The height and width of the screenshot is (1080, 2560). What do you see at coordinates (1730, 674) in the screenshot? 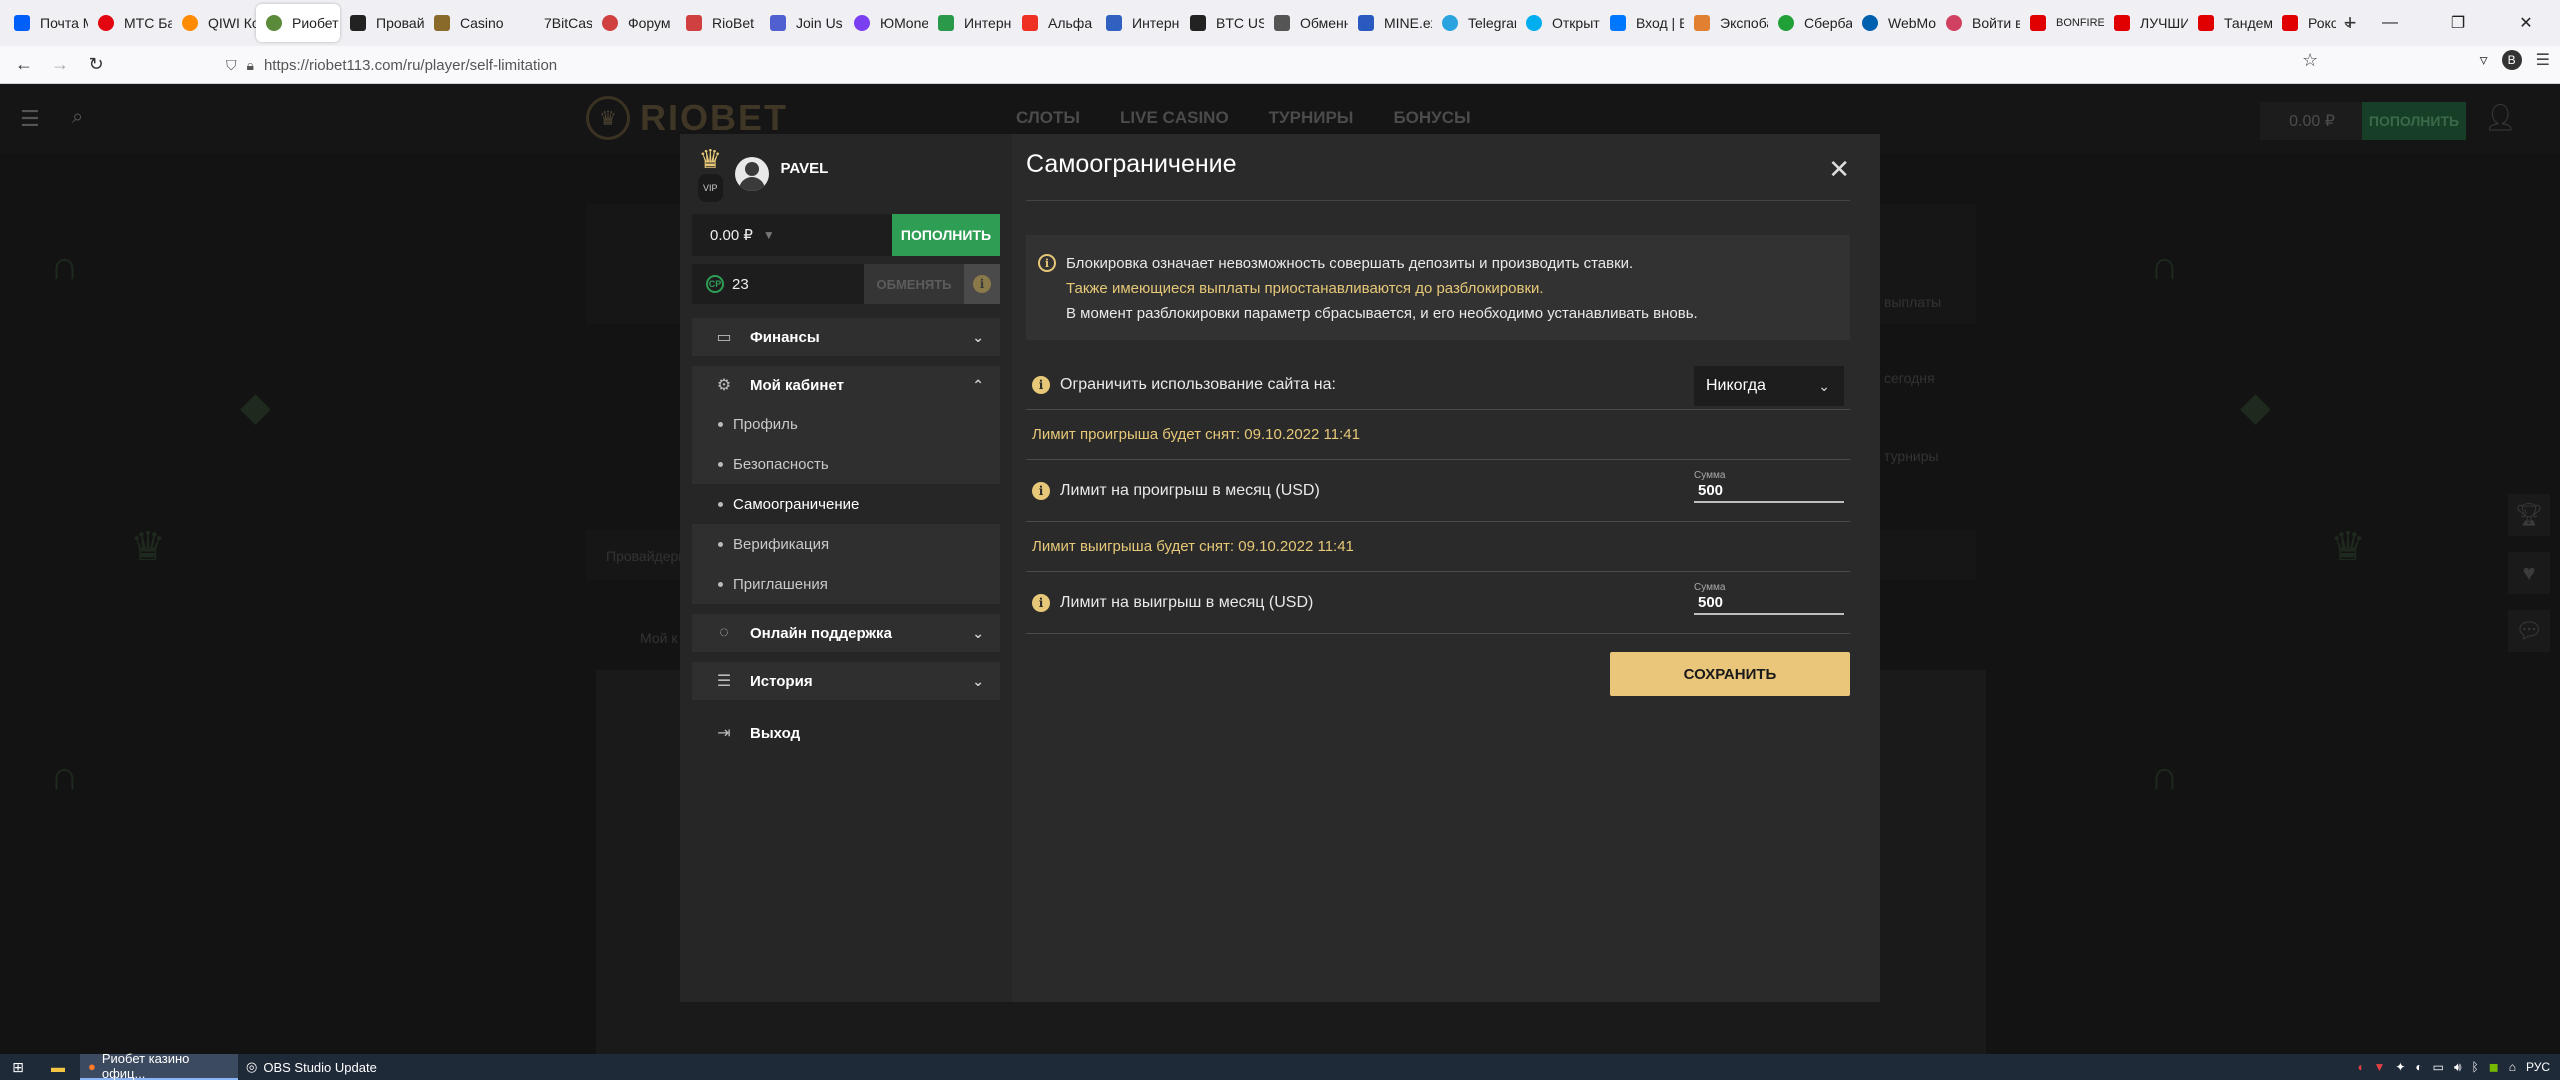
I see `save-button: СОХРАНИТЬ` at bounding box center [1730, 674].